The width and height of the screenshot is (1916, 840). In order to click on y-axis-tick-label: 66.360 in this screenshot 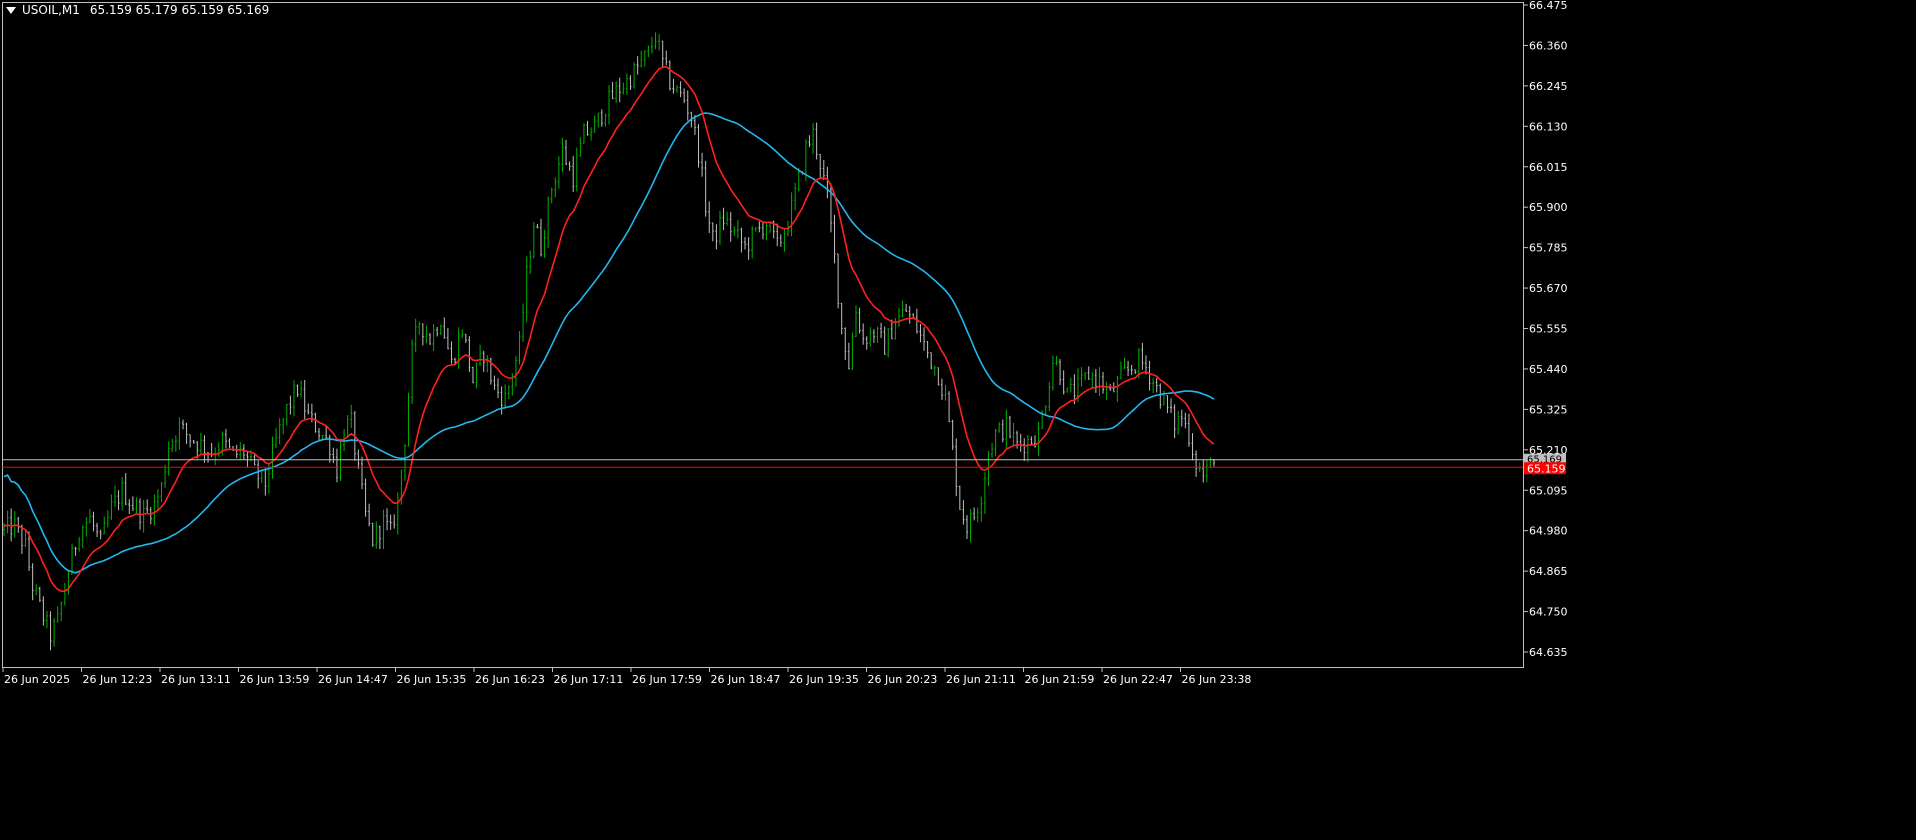, I will do `click(1548, 45)`.